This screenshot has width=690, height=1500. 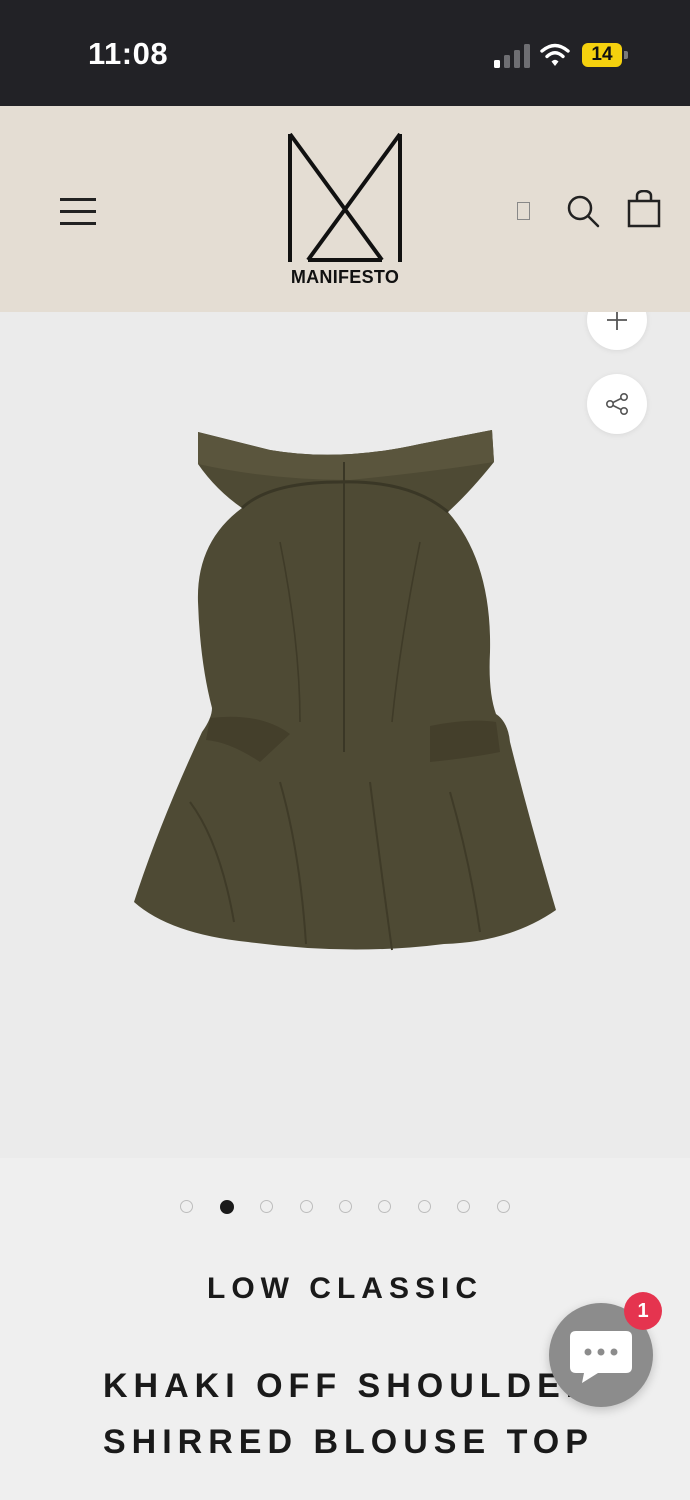 I want to click on share-button, so click(x=617, y=404).